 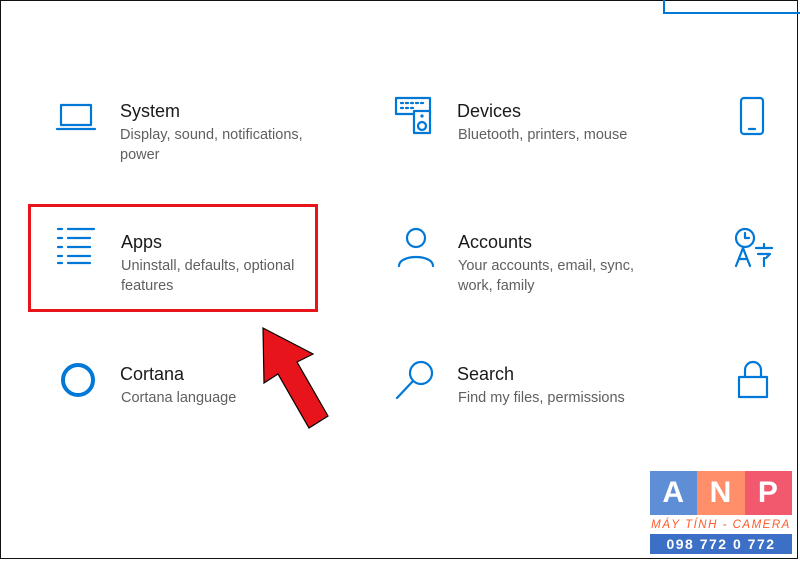 I want to click on lock-icon, so click(x=753, y=379).